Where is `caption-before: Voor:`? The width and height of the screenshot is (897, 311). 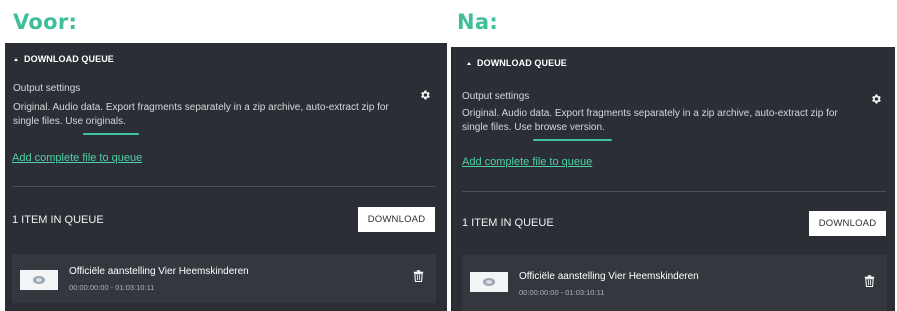 caption-before: Voor: is located at coordinates (45, 22).